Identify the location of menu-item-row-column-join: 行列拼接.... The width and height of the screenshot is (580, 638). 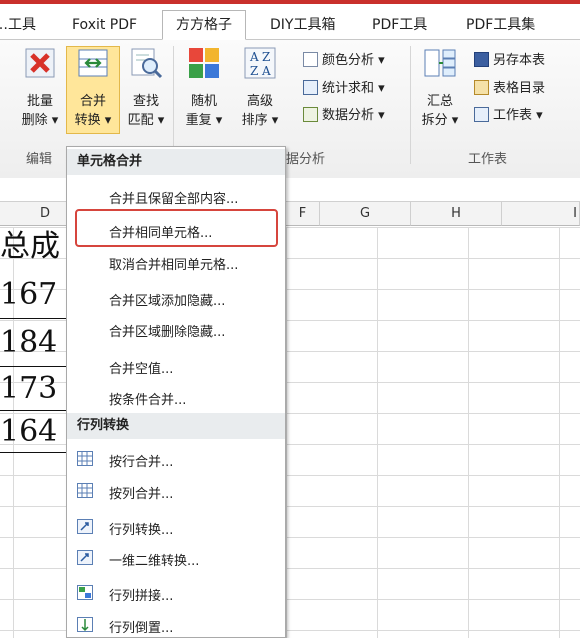
(141, 594).